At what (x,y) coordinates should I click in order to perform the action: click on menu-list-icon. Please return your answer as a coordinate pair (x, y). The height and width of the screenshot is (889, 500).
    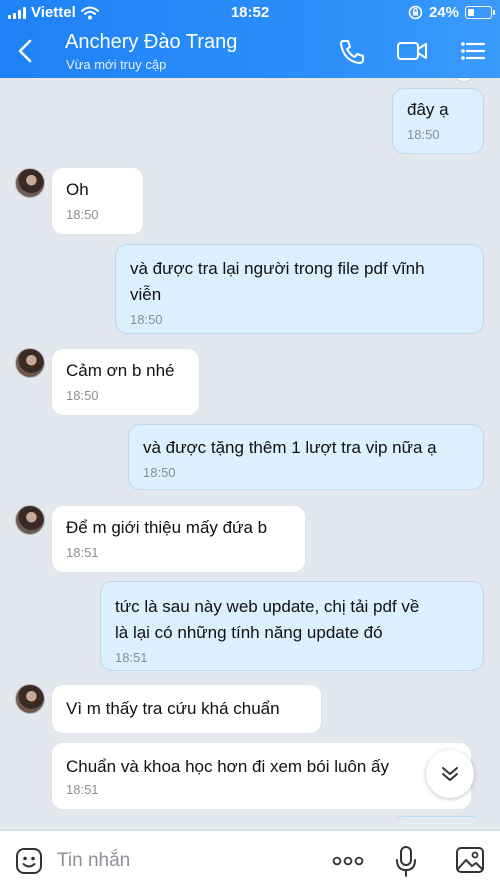
    Looking at the image, I should click on (473, 51).